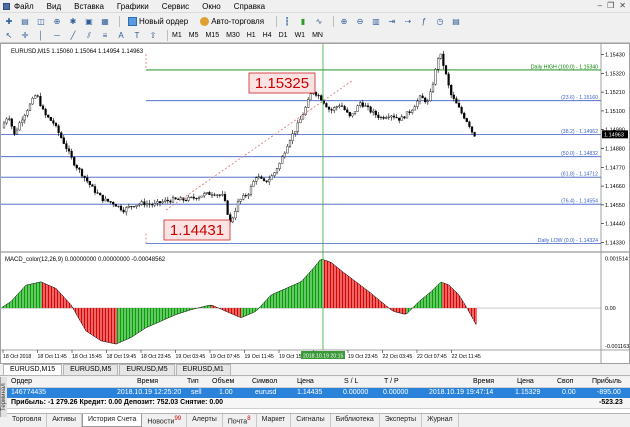 The image size is (630, 427). What do you see at coordinates (317, 35) in the screenshot?
I see `timeframe-mn: MN` at bounding box center [317, 35].